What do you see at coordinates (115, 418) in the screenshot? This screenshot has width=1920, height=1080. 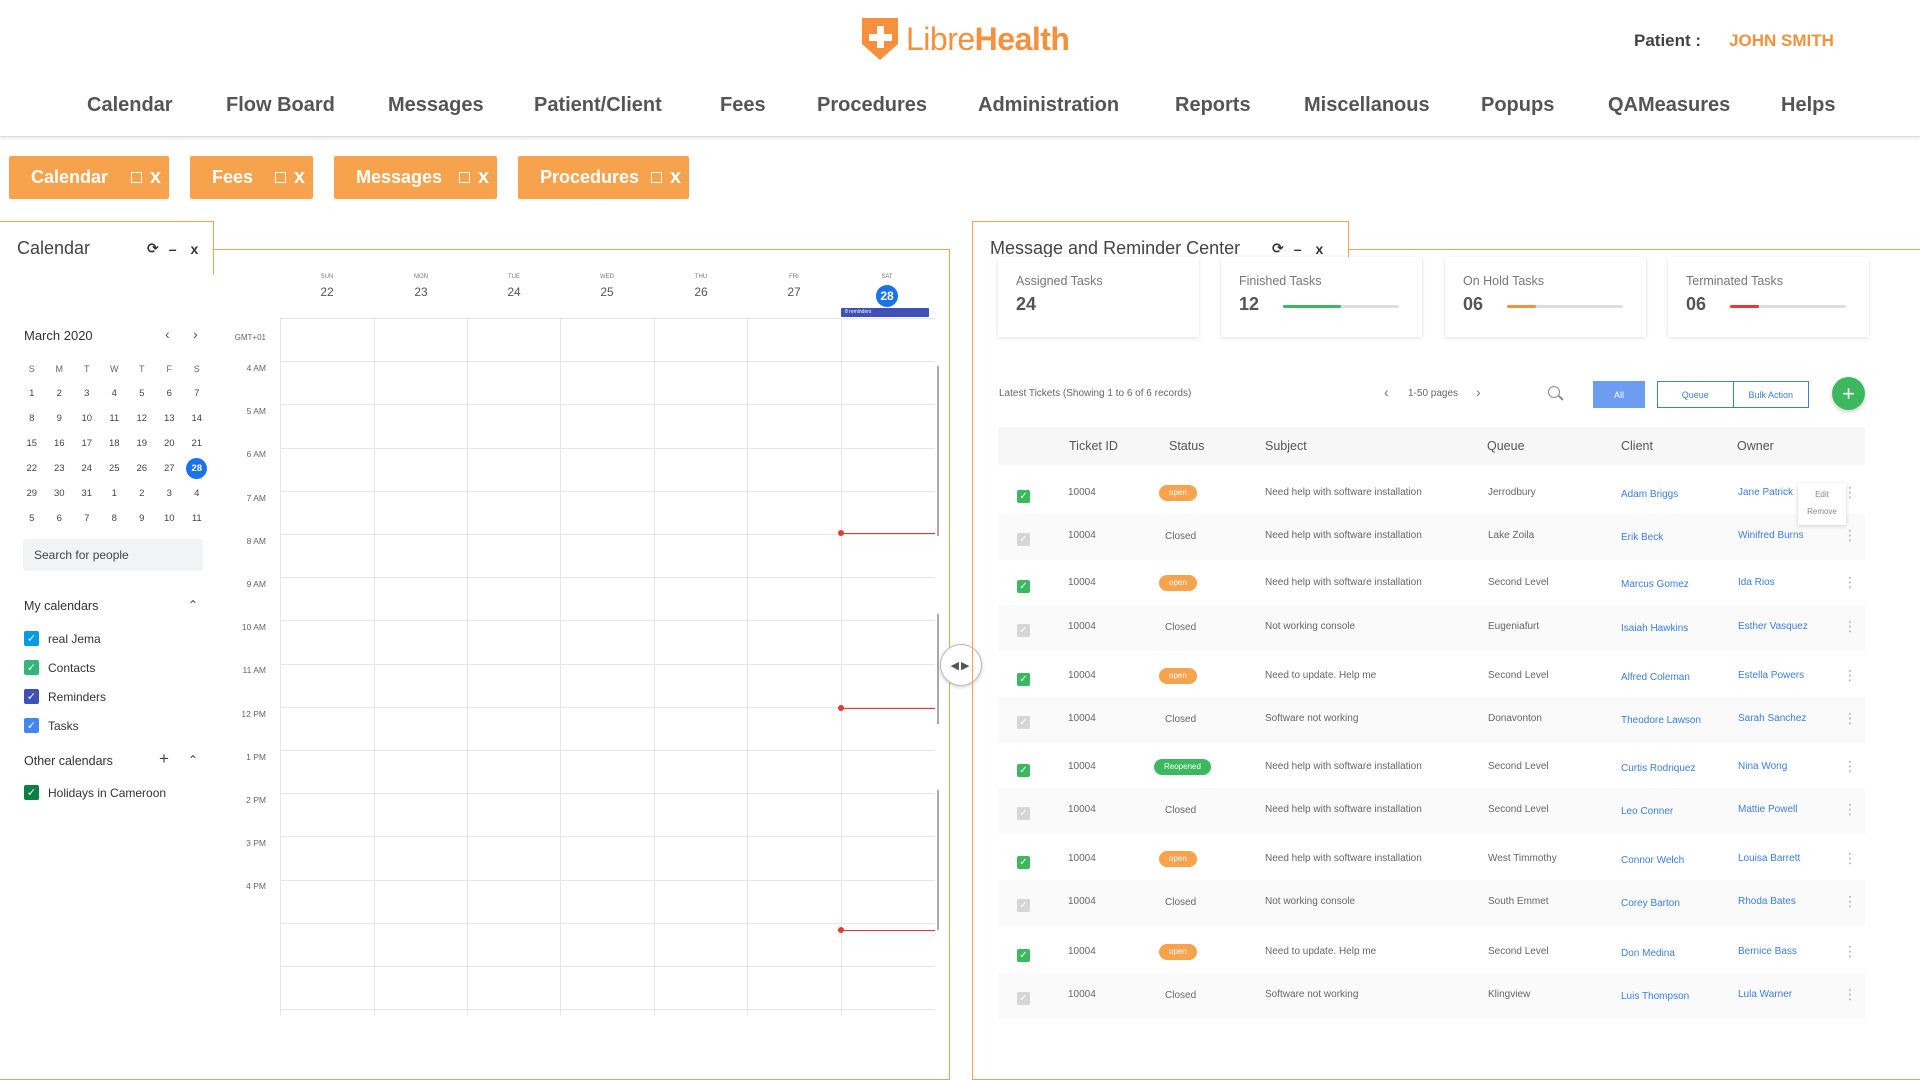 I see `mini-day: 11` at bounding box center [115, 418].